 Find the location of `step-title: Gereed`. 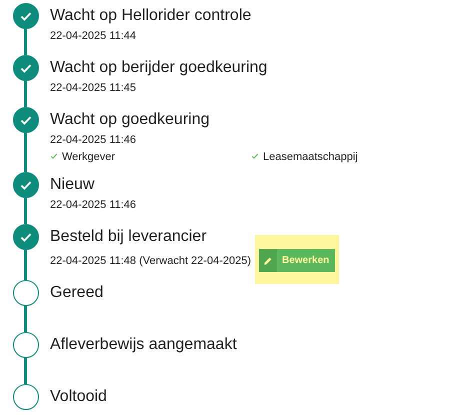

step-title: Gereed is located at coordinates (77, 293).